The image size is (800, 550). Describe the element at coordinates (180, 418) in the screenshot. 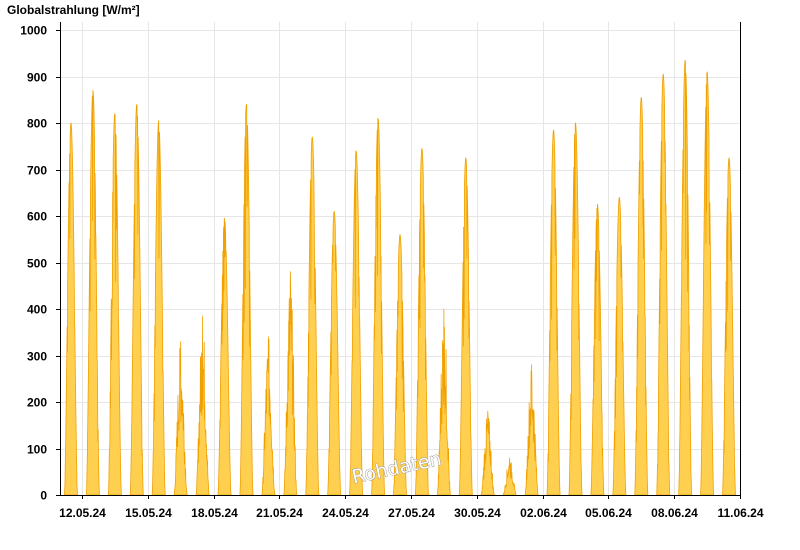

I see `day-area-16.05.24` at that location.